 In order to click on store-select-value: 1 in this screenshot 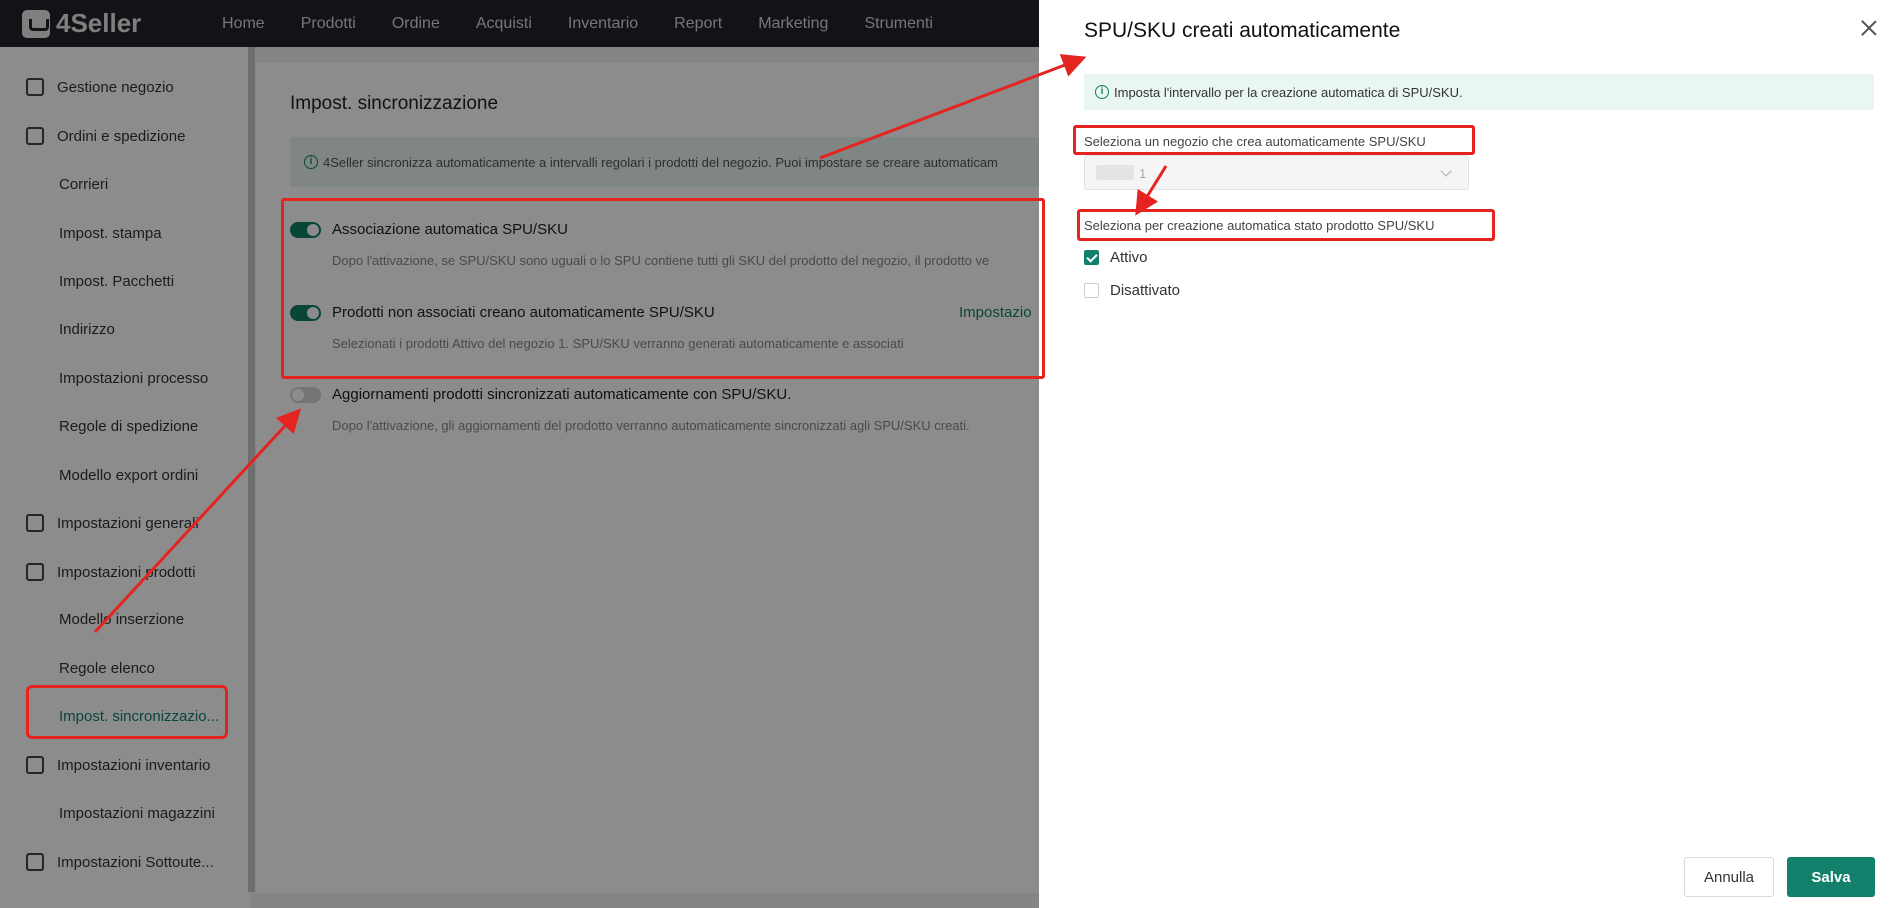, I will do `click(1143, 173)`.